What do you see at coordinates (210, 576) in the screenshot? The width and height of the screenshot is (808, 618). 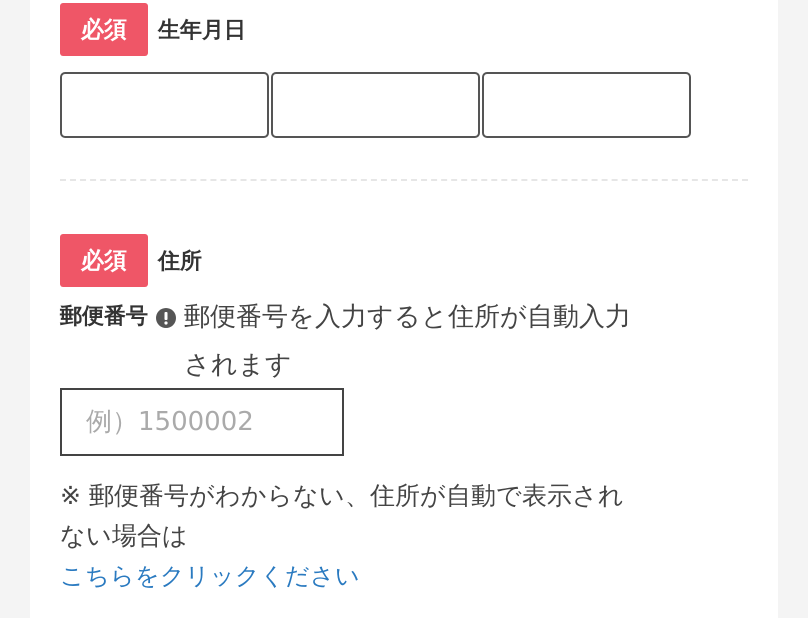 I see `help-link: こちらをクリックください` at bounding box center [210, 576].